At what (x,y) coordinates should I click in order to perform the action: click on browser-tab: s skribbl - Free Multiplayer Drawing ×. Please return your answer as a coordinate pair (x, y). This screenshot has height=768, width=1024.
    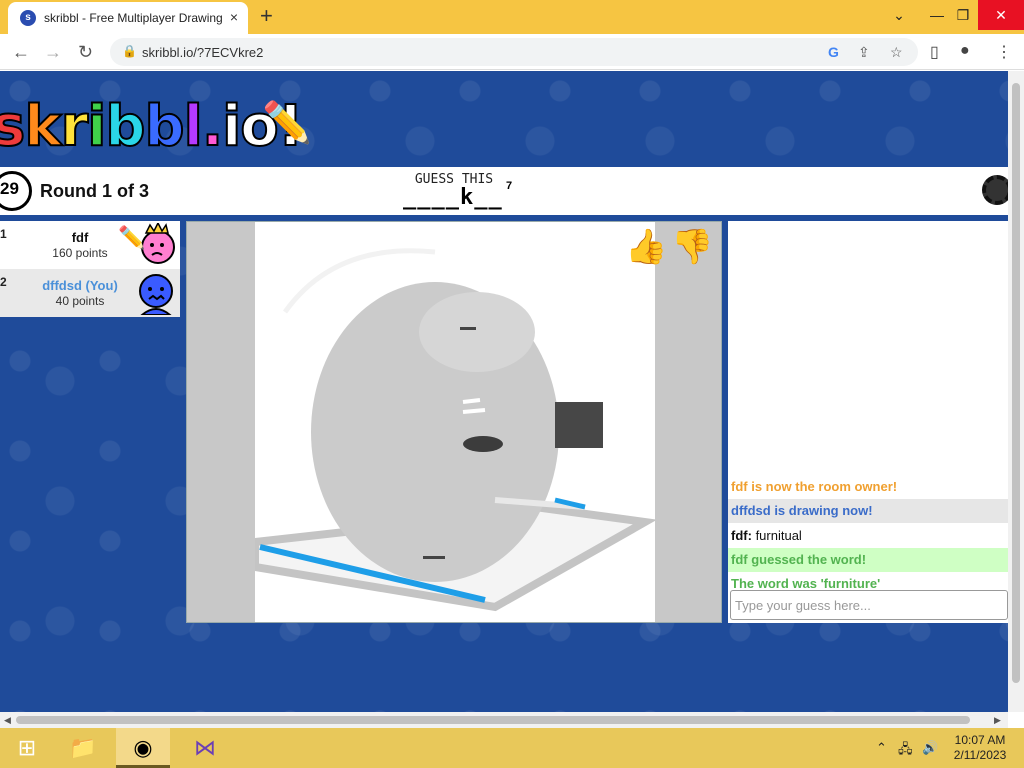
    Looking at the image, I should click on (128, 18).